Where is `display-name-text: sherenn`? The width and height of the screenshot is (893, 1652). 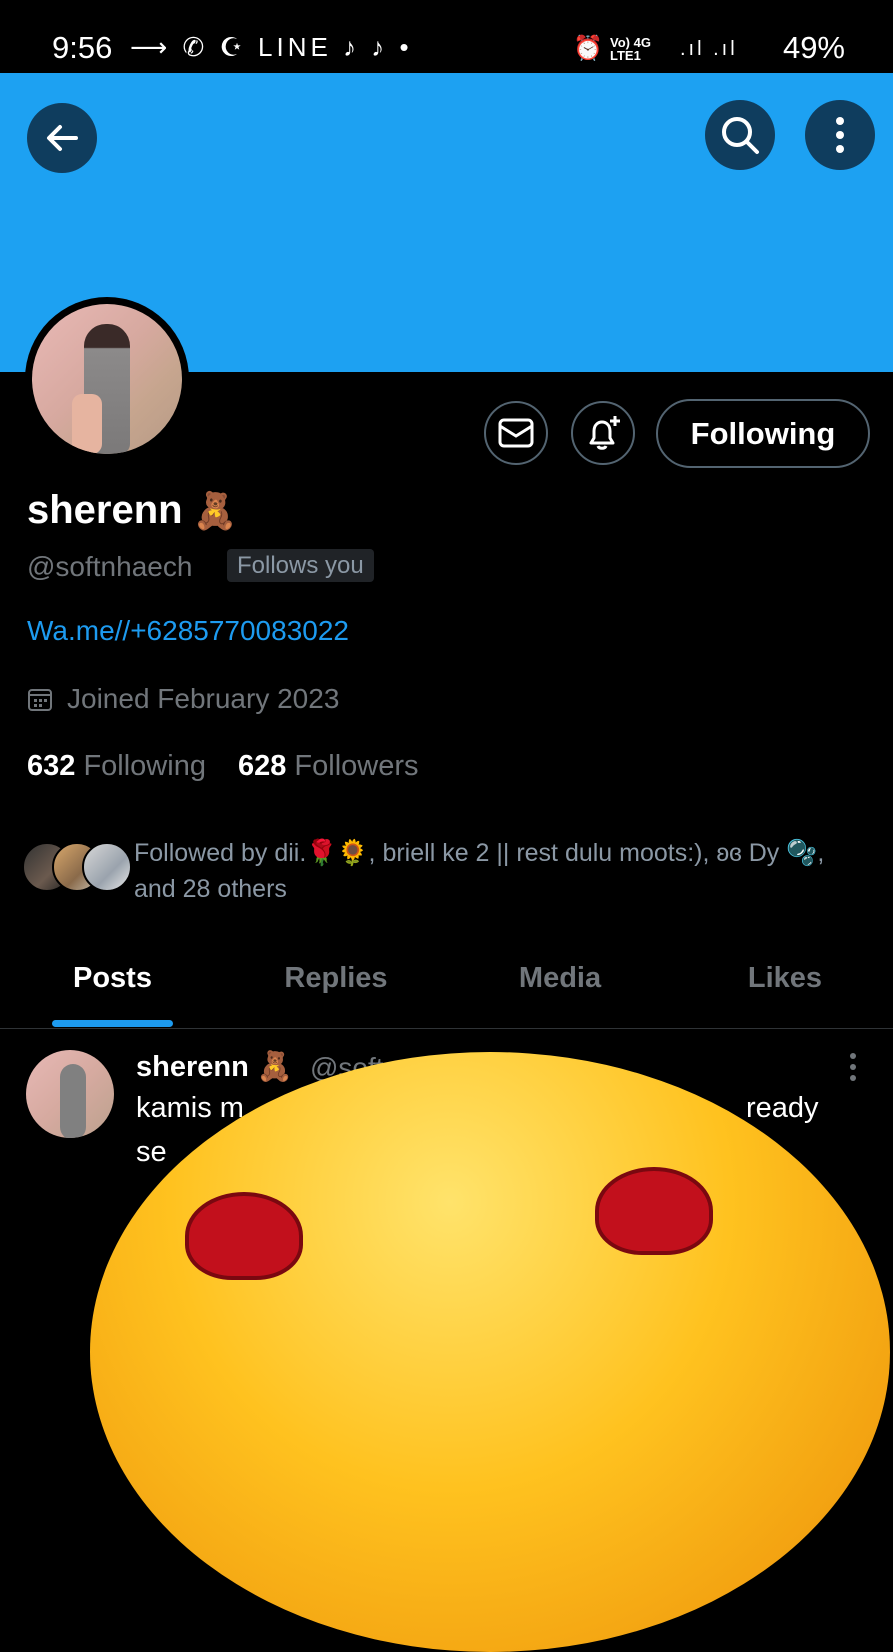 display-name-text: sherenn is located at coordinates (105, 510).